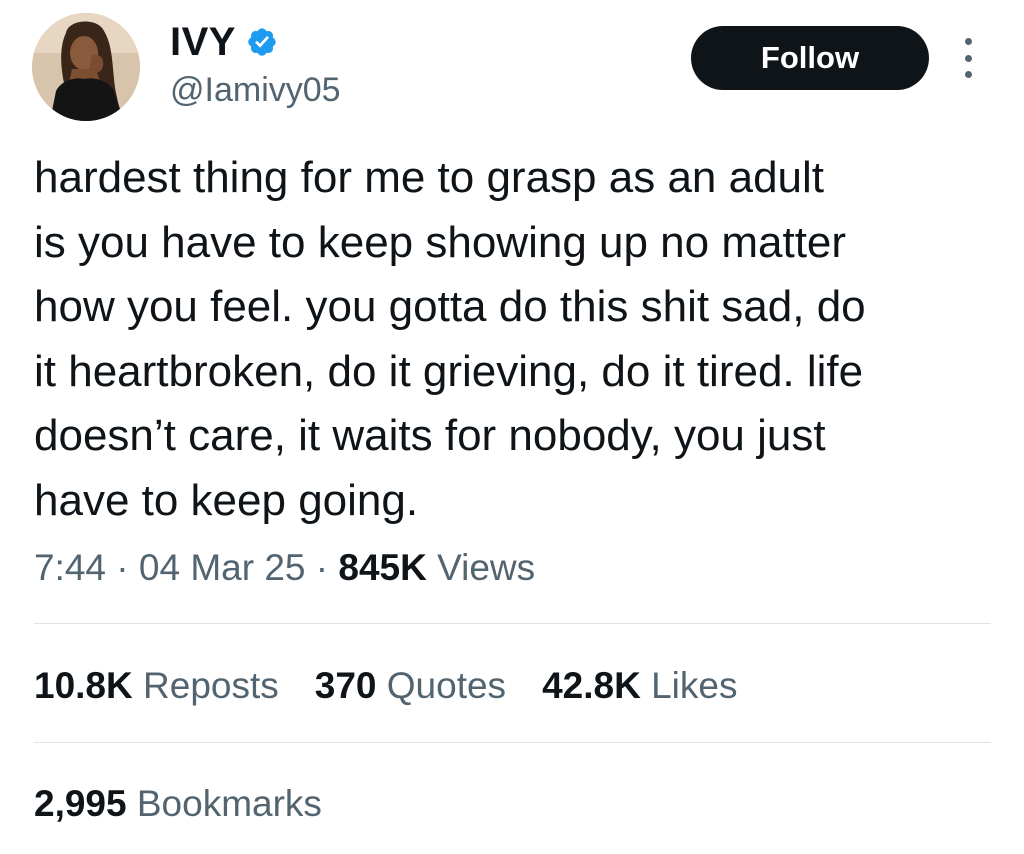 This screenshot has height=854, width=1024. Describe the element at coordinates (211, 685) in the screenshot. I see `reposts-label: Reposts` at that location.